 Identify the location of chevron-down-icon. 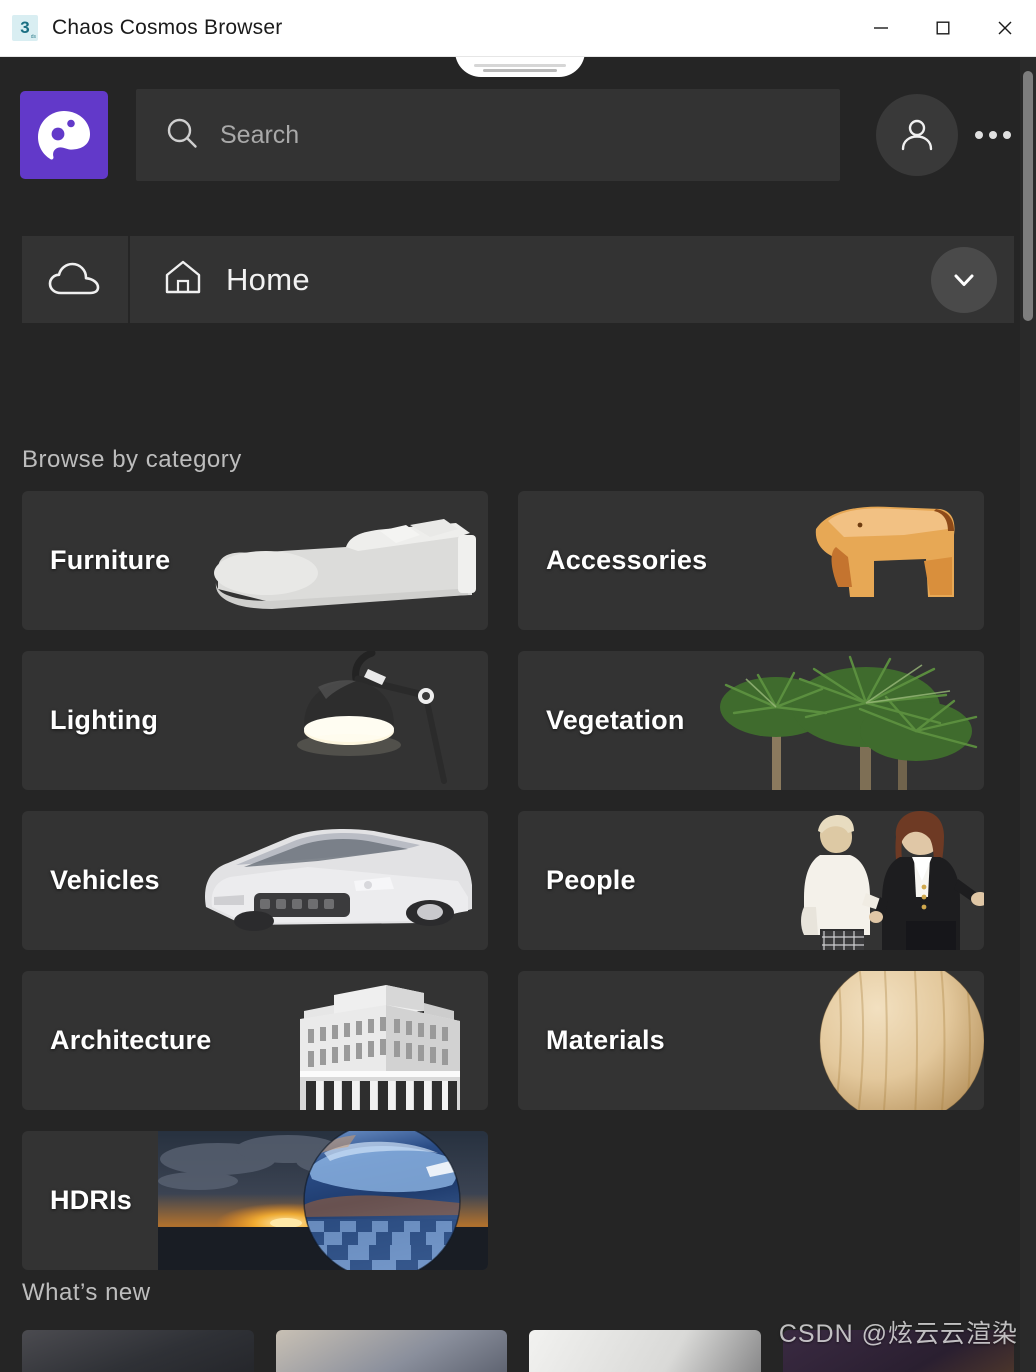
(964, 280).